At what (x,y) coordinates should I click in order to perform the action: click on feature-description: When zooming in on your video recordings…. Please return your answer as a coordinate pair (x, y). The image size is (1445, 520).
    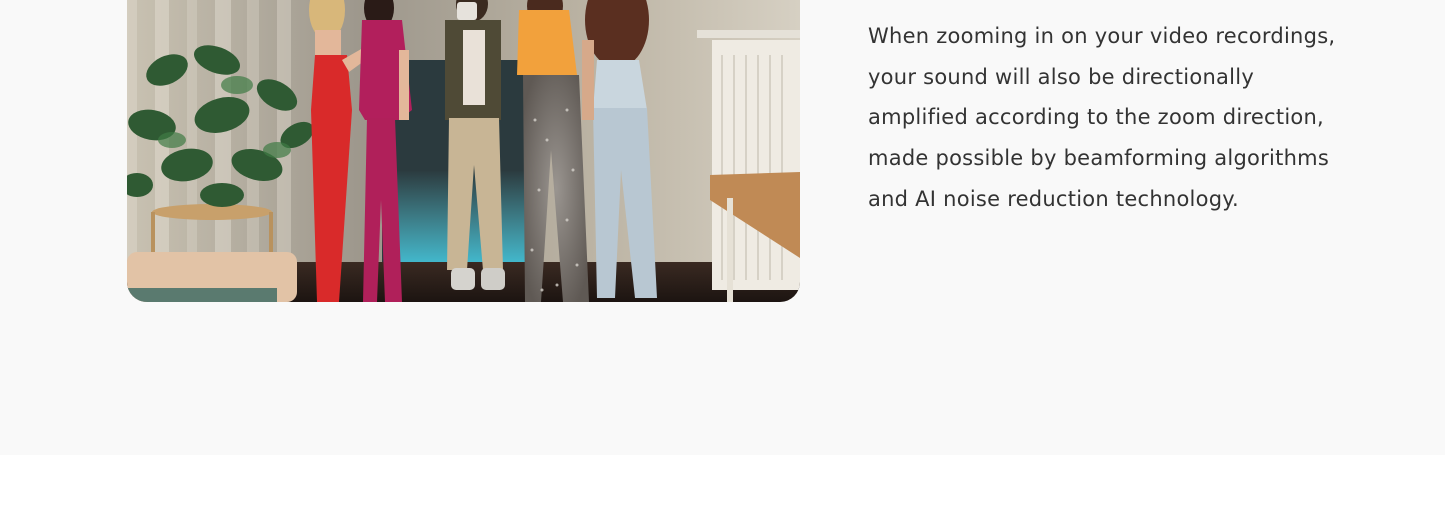
    Looking at the image, I should click on (1102, 117).